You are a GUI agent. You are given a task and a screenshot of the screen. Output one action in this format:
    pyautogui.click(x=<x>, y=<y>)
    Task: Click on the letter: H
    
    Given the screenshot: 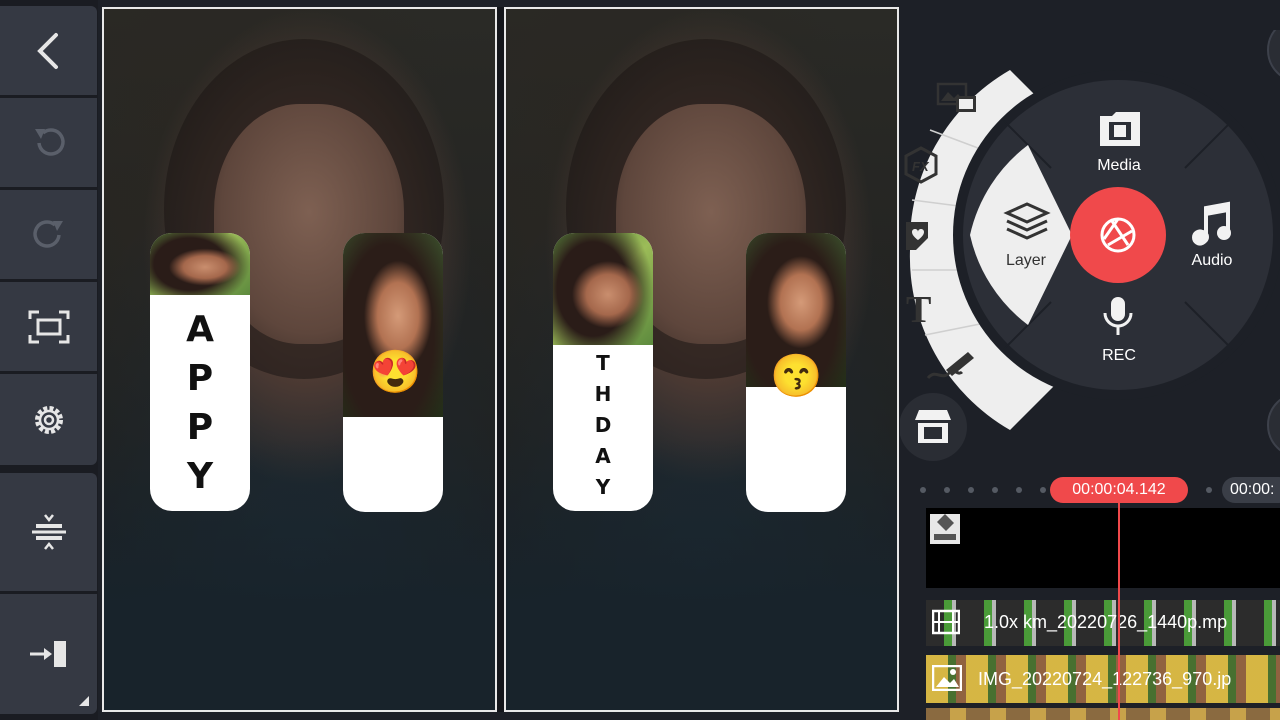 What is the action you would take?
    pyautogui.click(x=603, y=394)
    